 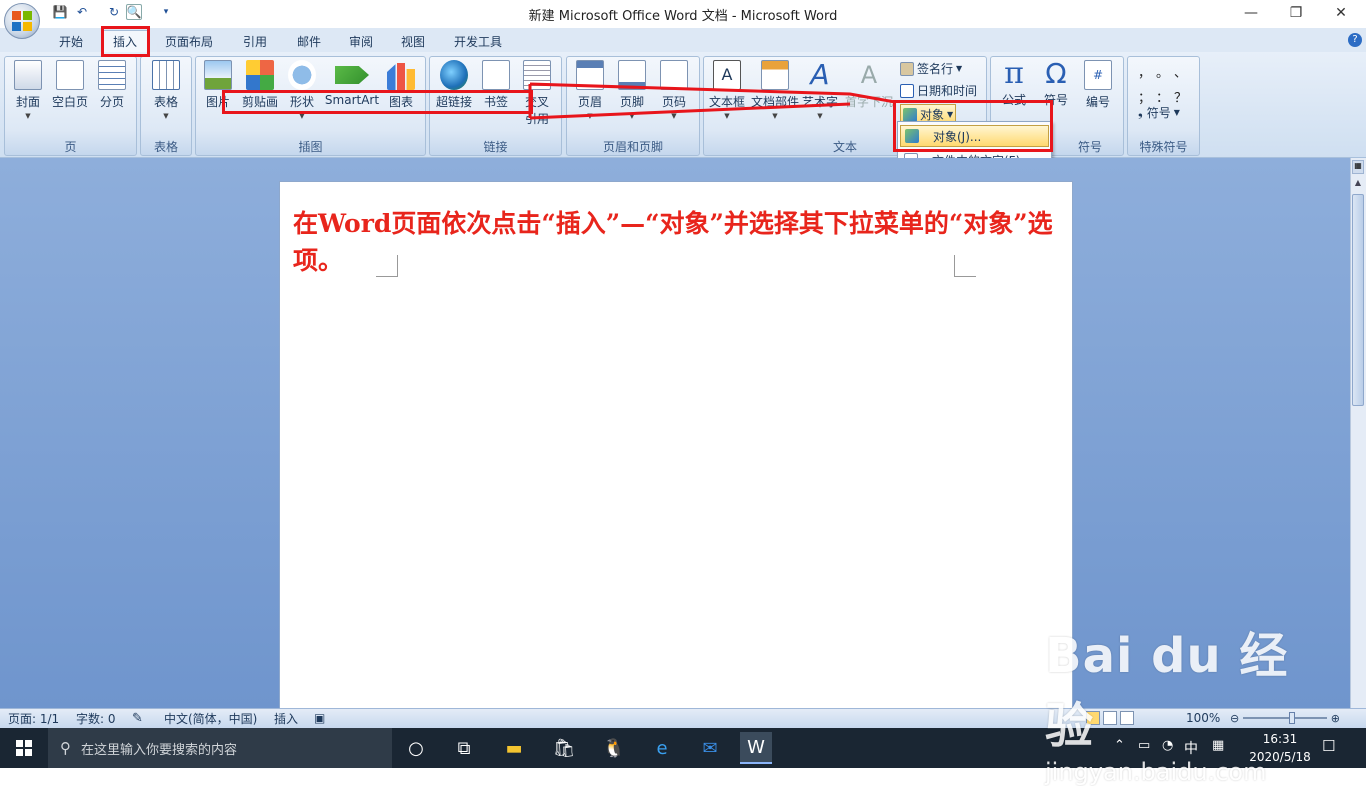 I want to click on omega-icon: Ω, so click(x=1056, y=73).